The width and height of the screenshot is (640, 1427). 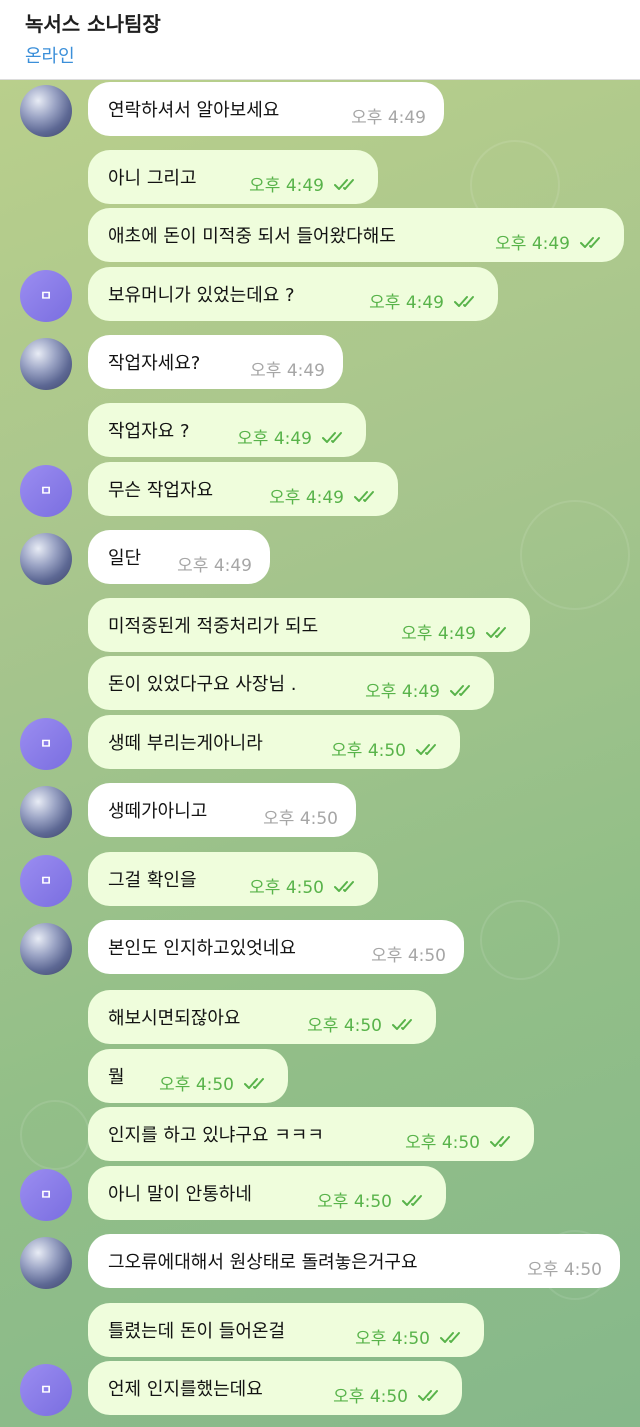 What do you see at coordinates (222, 810) in the screenshot?
I see `incoming-message-bubble: 생떼가아니고 오후 4:50` at bounding box center [222, 810].